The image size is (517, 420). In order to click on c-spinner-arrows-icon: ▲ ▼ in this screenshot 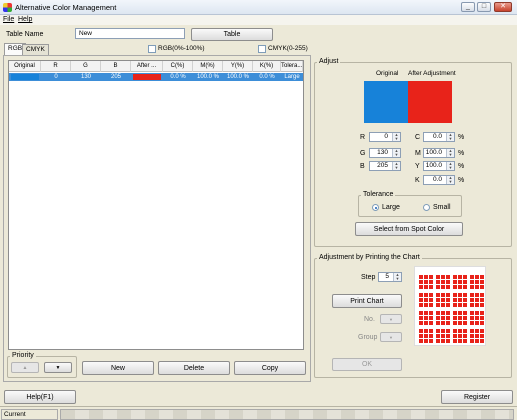, I will do `click(450, 137)`.